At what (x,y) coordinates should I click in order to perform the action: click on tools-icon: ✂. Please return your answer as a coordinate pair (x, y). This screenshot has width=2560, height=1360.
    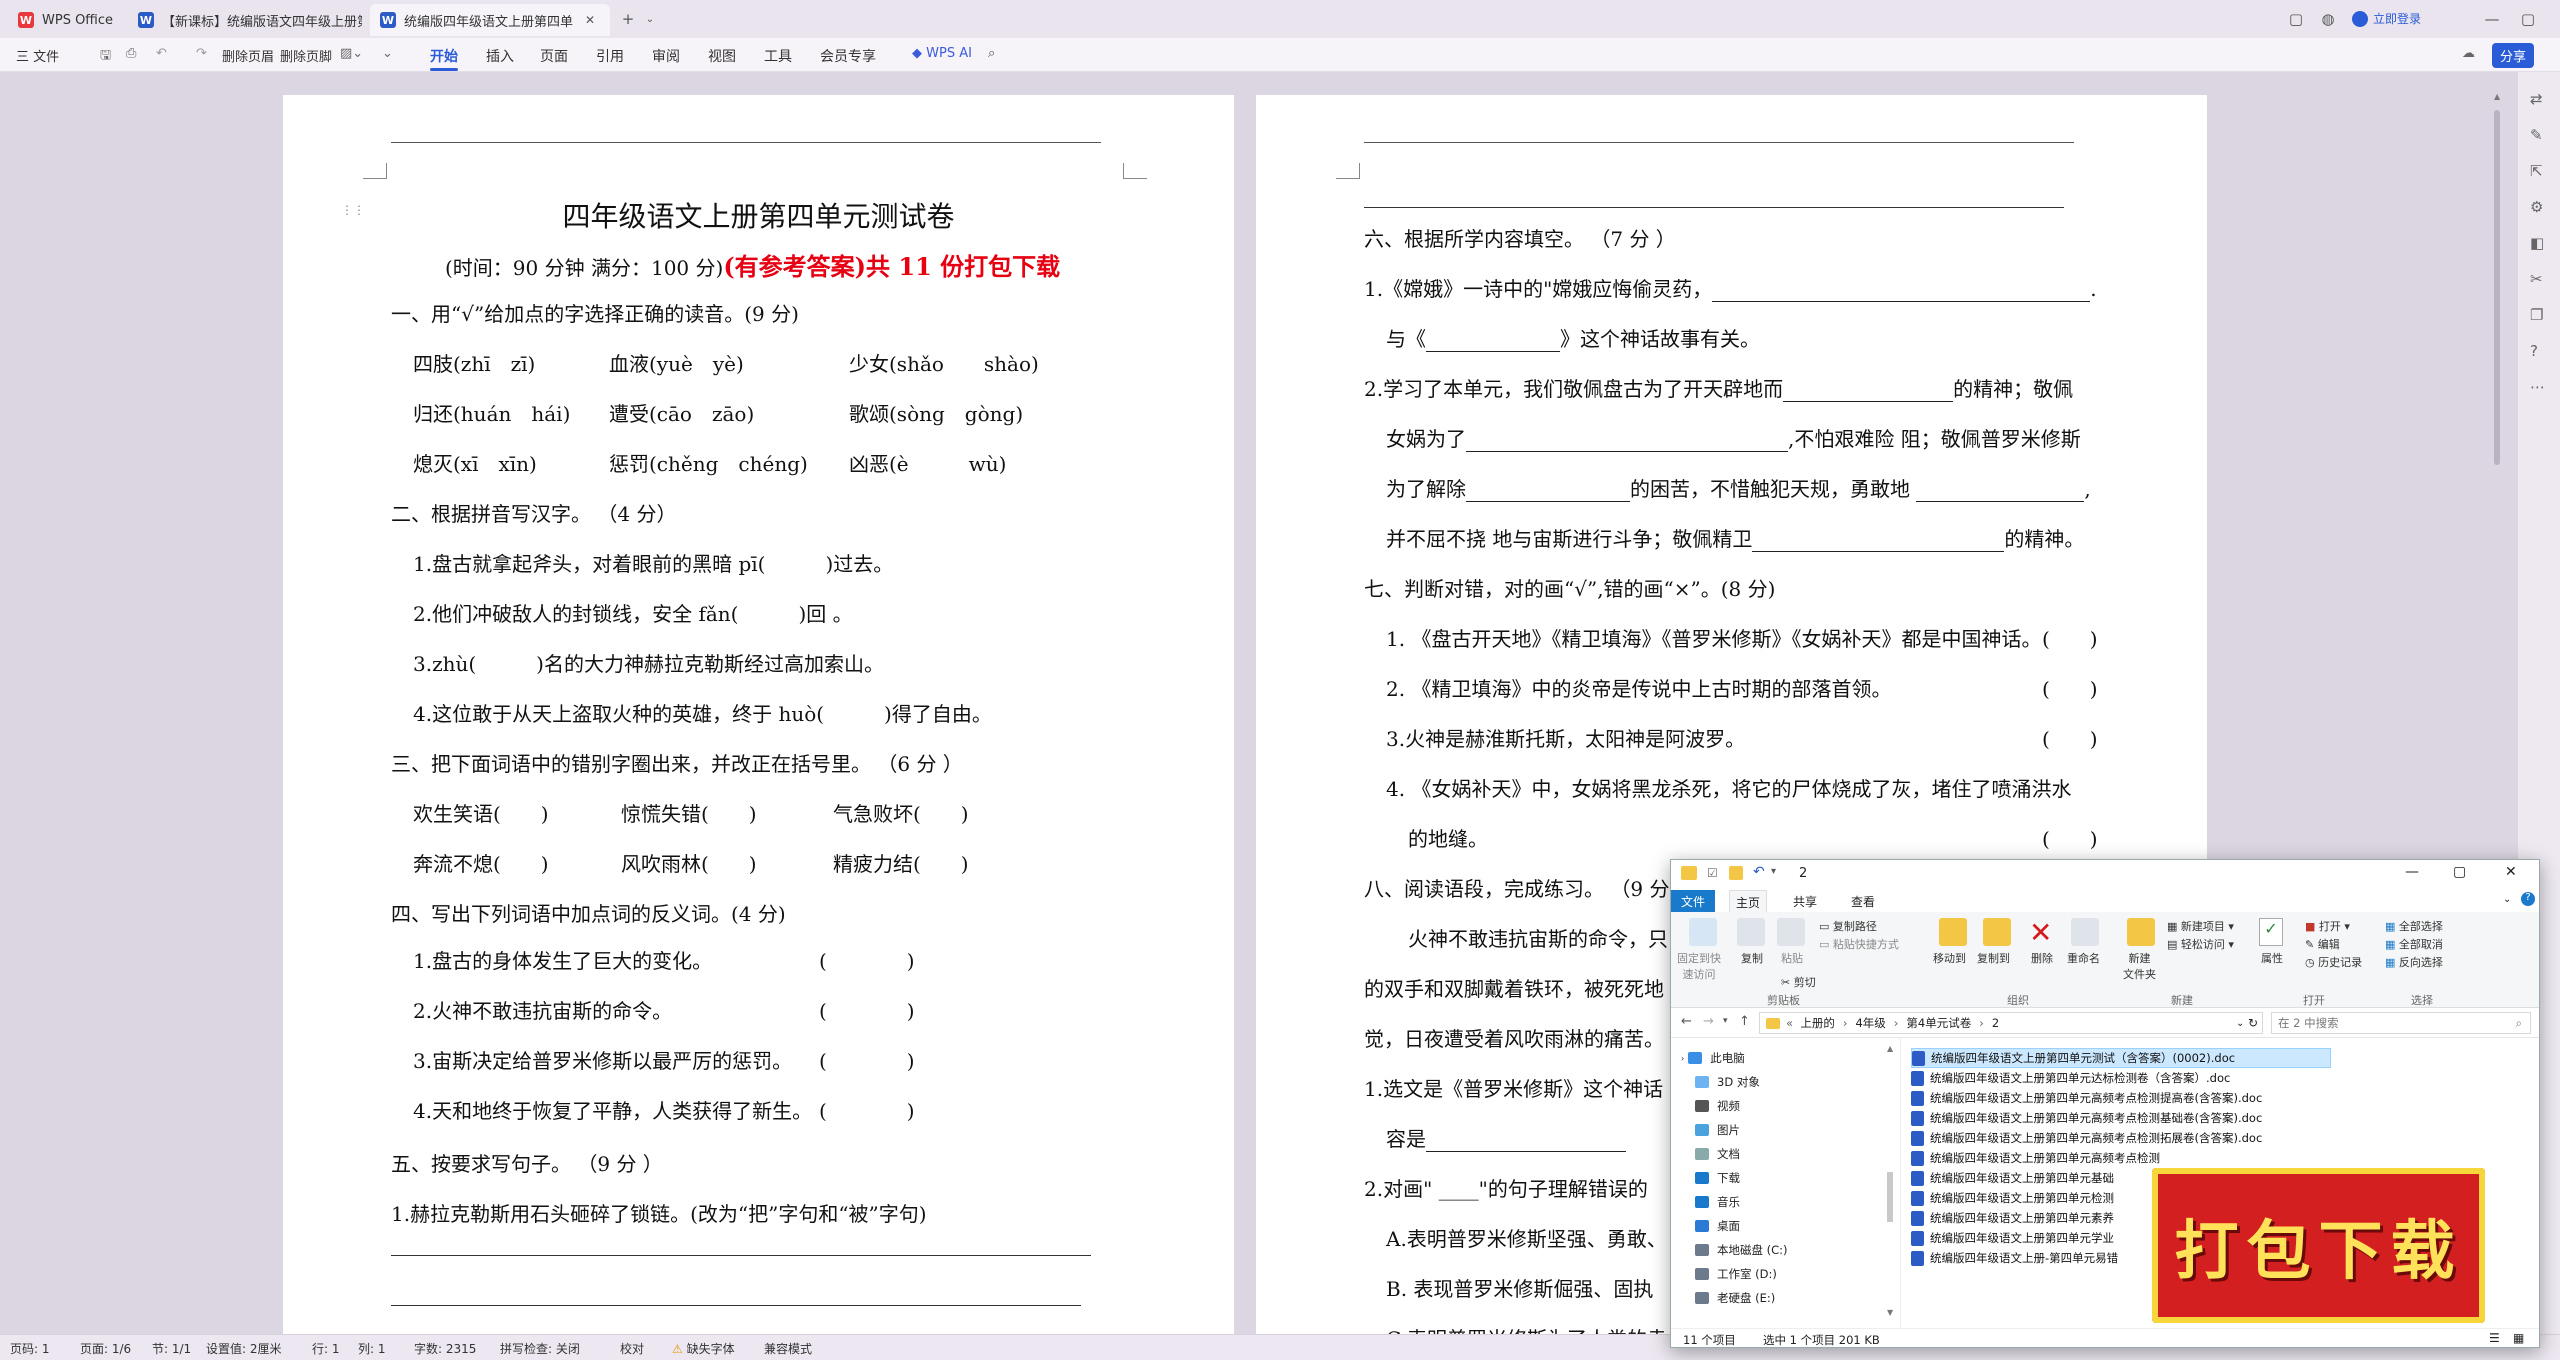
    Looking at the image, I should click on (2536, 279).